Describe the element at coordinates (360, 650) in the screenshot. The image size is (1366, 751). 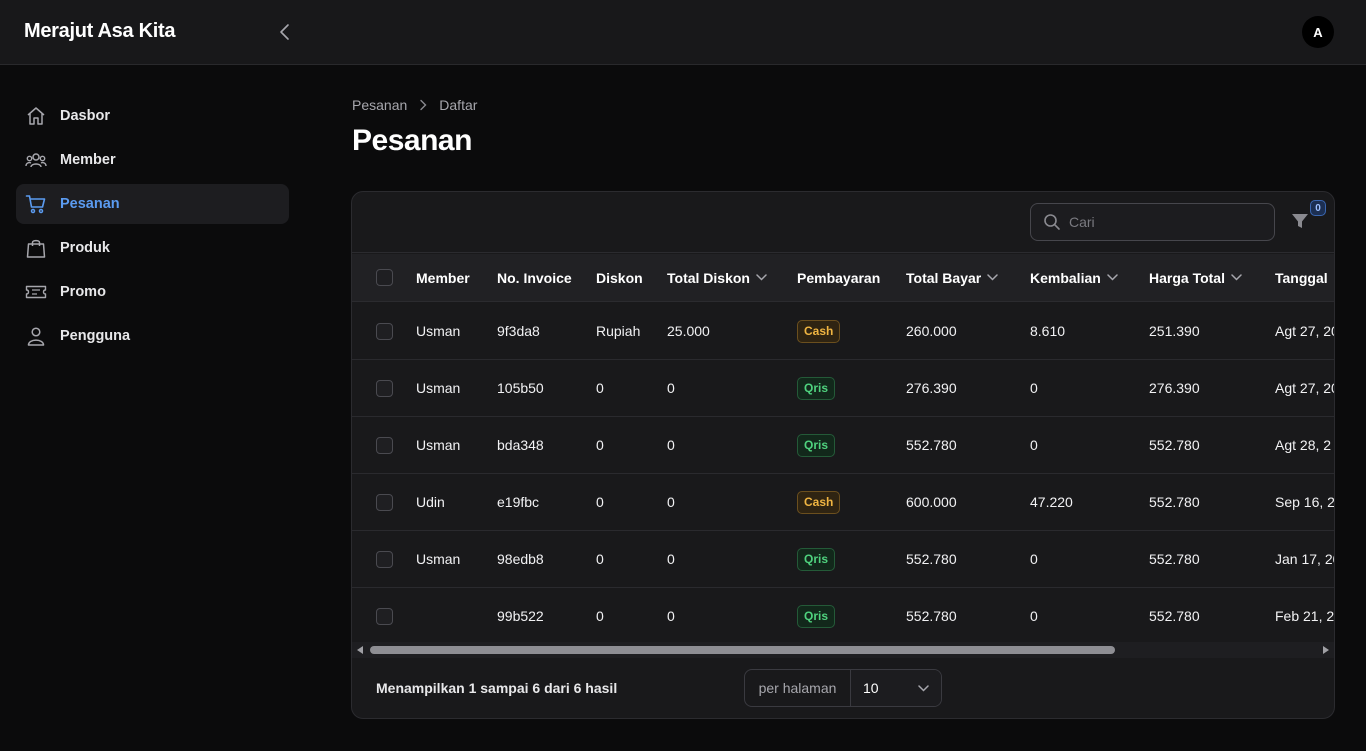
I see `scroll-left-arrow-icon` at that location.